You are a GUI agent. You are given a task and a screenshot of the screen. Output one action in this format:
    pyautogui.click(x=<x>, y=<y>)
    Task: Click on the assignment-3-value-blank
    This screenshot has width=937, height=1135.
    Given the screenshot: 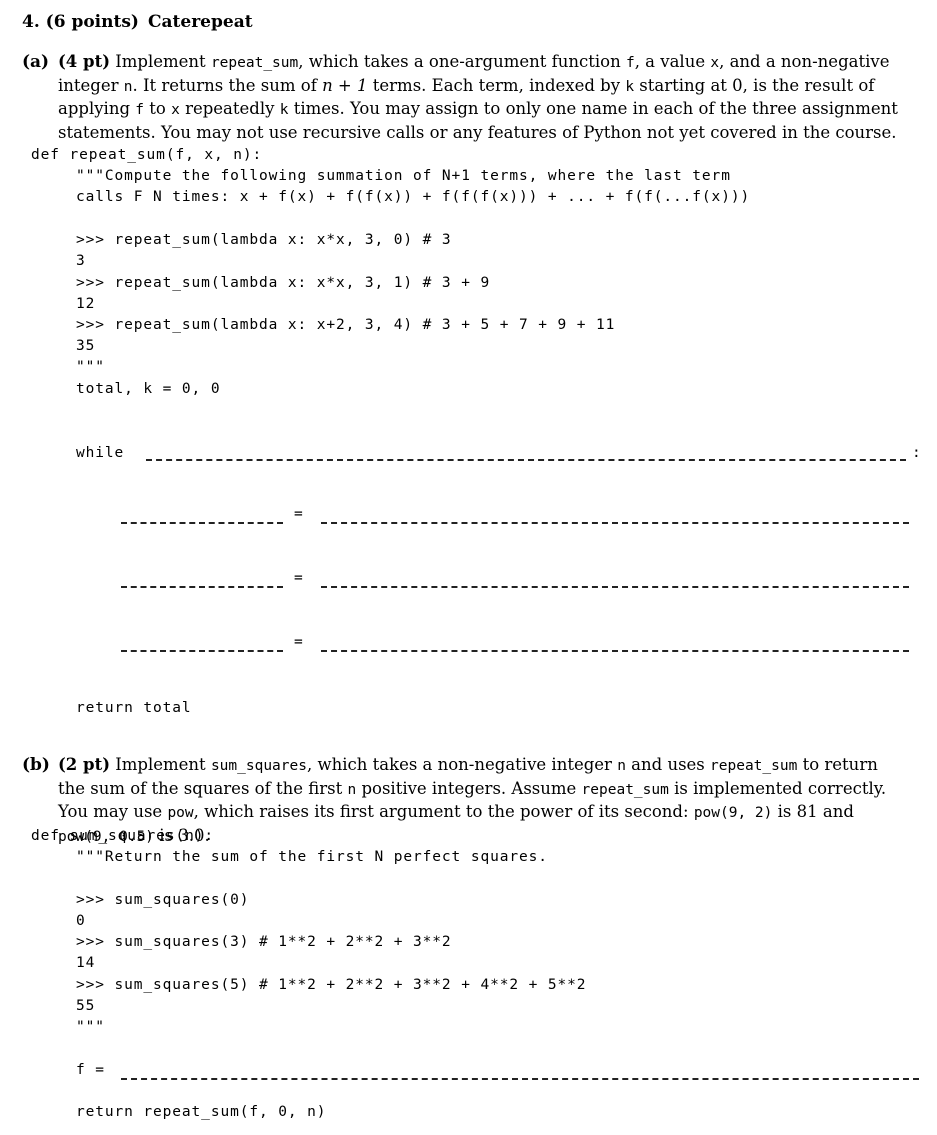 What is the action you would take?
    pyautogui.click(x=615, y=651)
    